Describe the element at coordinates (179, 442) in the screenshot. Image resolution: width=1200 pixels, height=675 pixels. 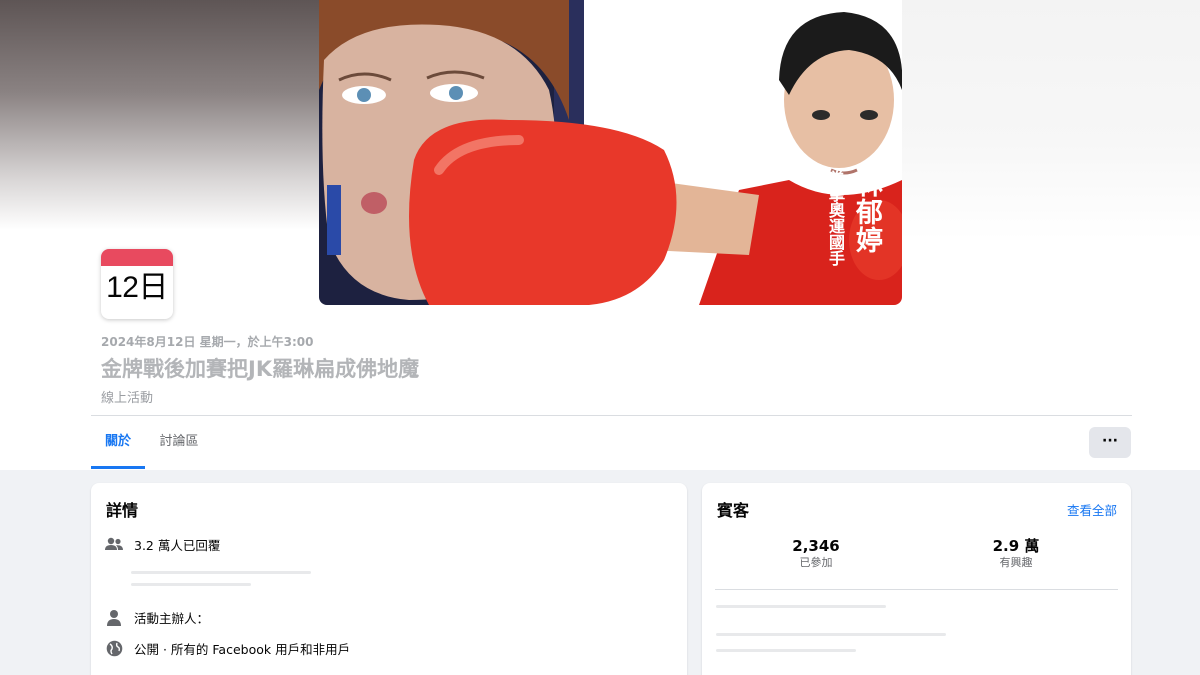
I see `tab-discussion: 討論區` at that location.